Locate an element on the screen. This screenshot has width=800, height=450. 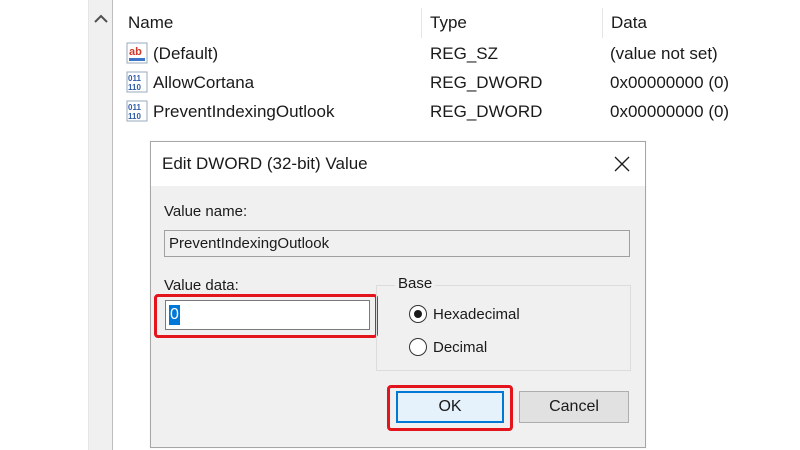
value-data: (value not set) is located at coordinates (664, 53).